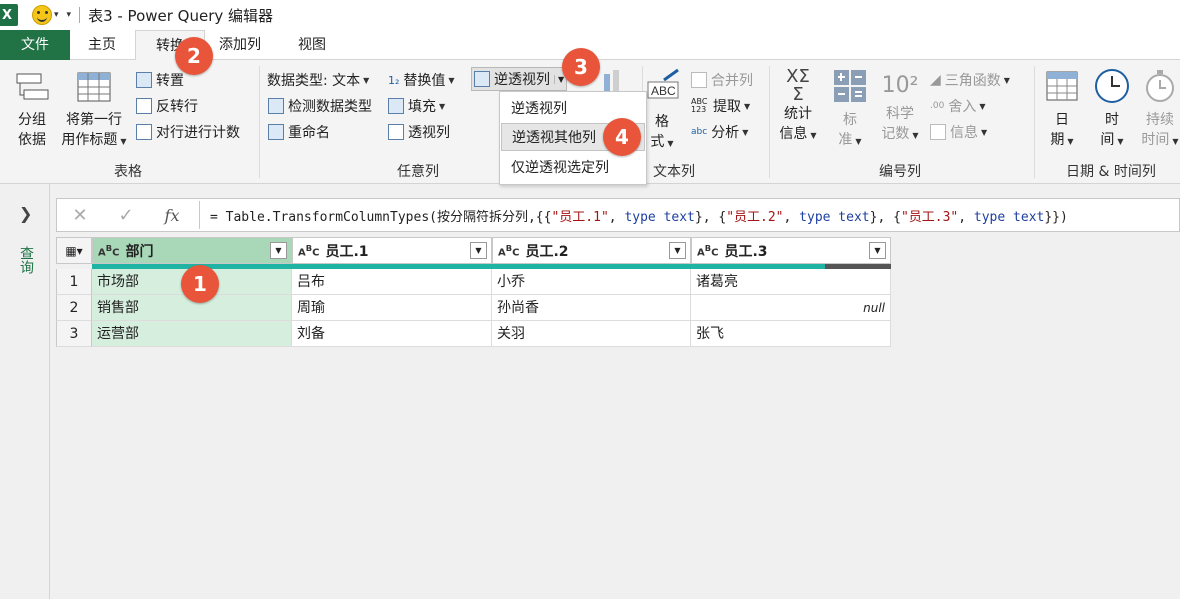 The width and height of the screenshot is (1180, 599). I want to click on column-header-emp2: ABC 员工.2 ▼, so click(591, 250).